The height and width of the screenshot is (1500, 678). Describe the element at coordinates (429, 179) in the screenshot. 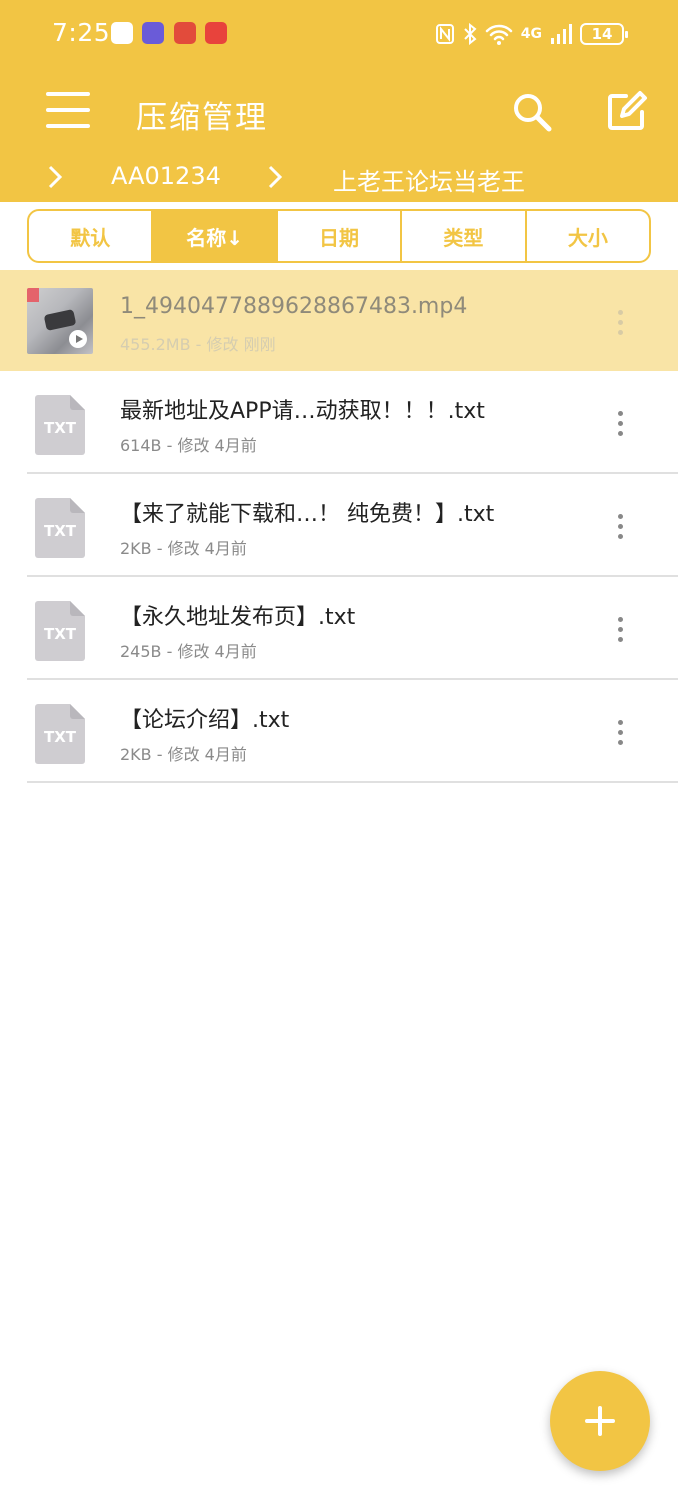

I see `breadcrumb-item: 上老王论坛当老王` at that location.